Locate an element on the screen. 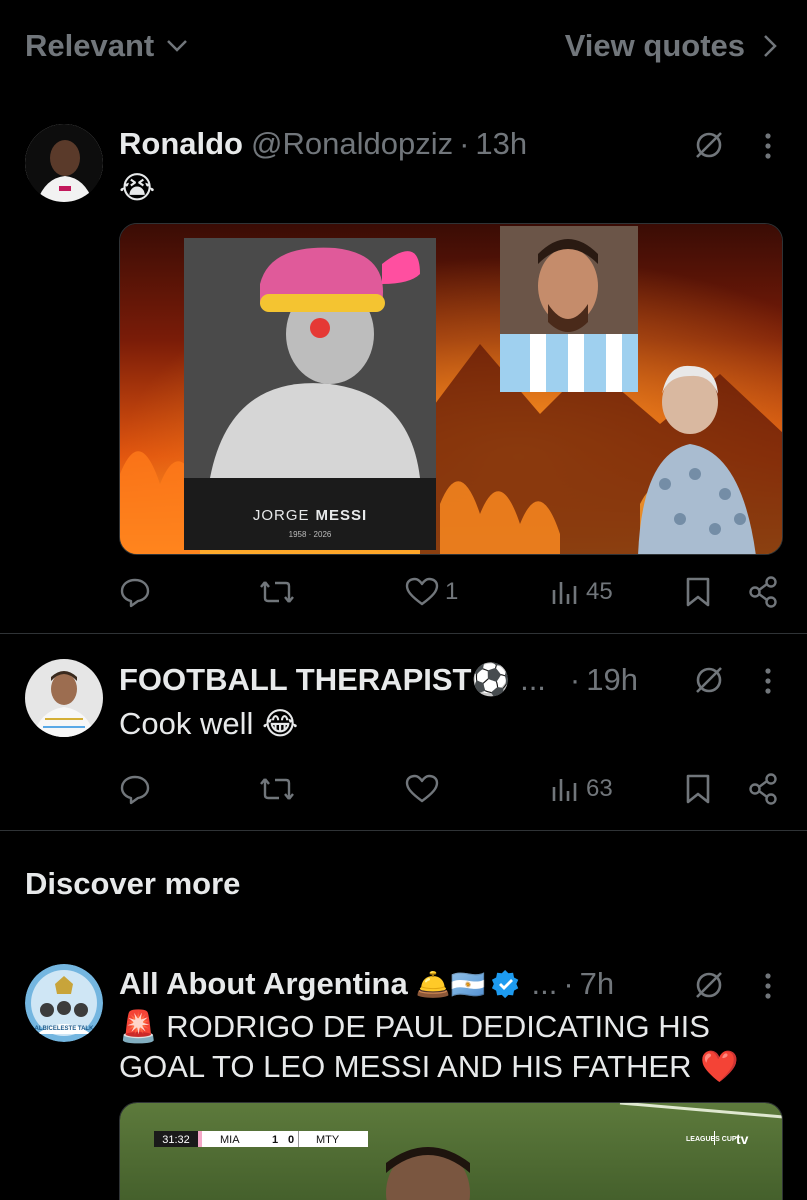 This screenshot has width=807, height=1200. post-video: 31:32 MIA 1 0 MTY LEAGUES CUP tv is located at coordinates (451, 1151).